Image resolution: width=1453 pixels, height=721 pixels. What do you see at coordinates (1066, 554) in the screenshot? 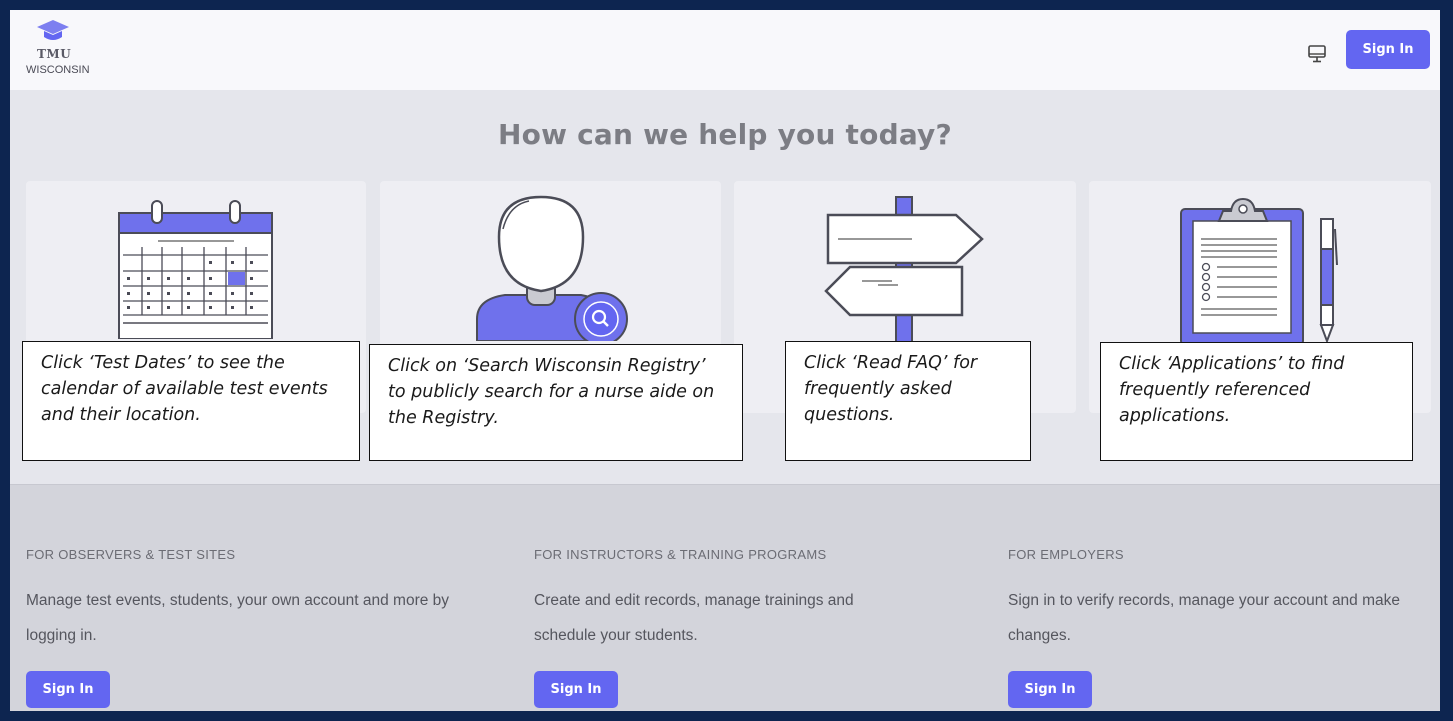
I see `section-title: FOR EMPLOYERS` at bounding box center [1066, 554].